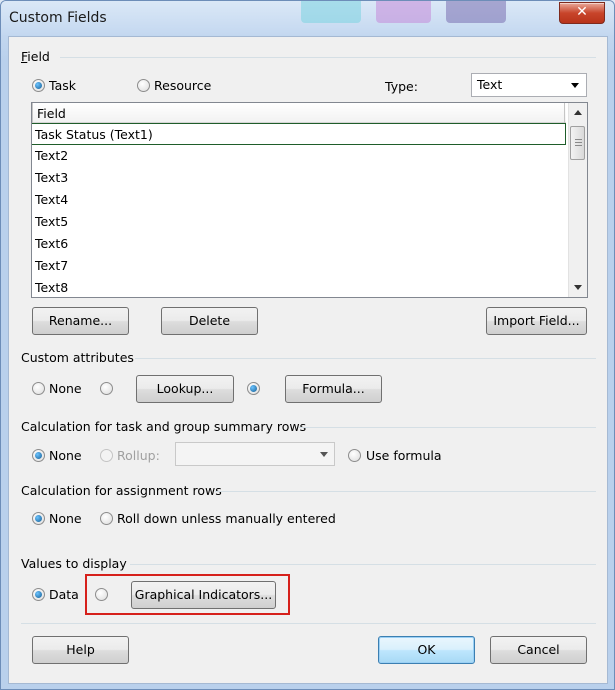 This screenshot has width=615, height=690. I want to click on help-button: Help, so click(80, 650).